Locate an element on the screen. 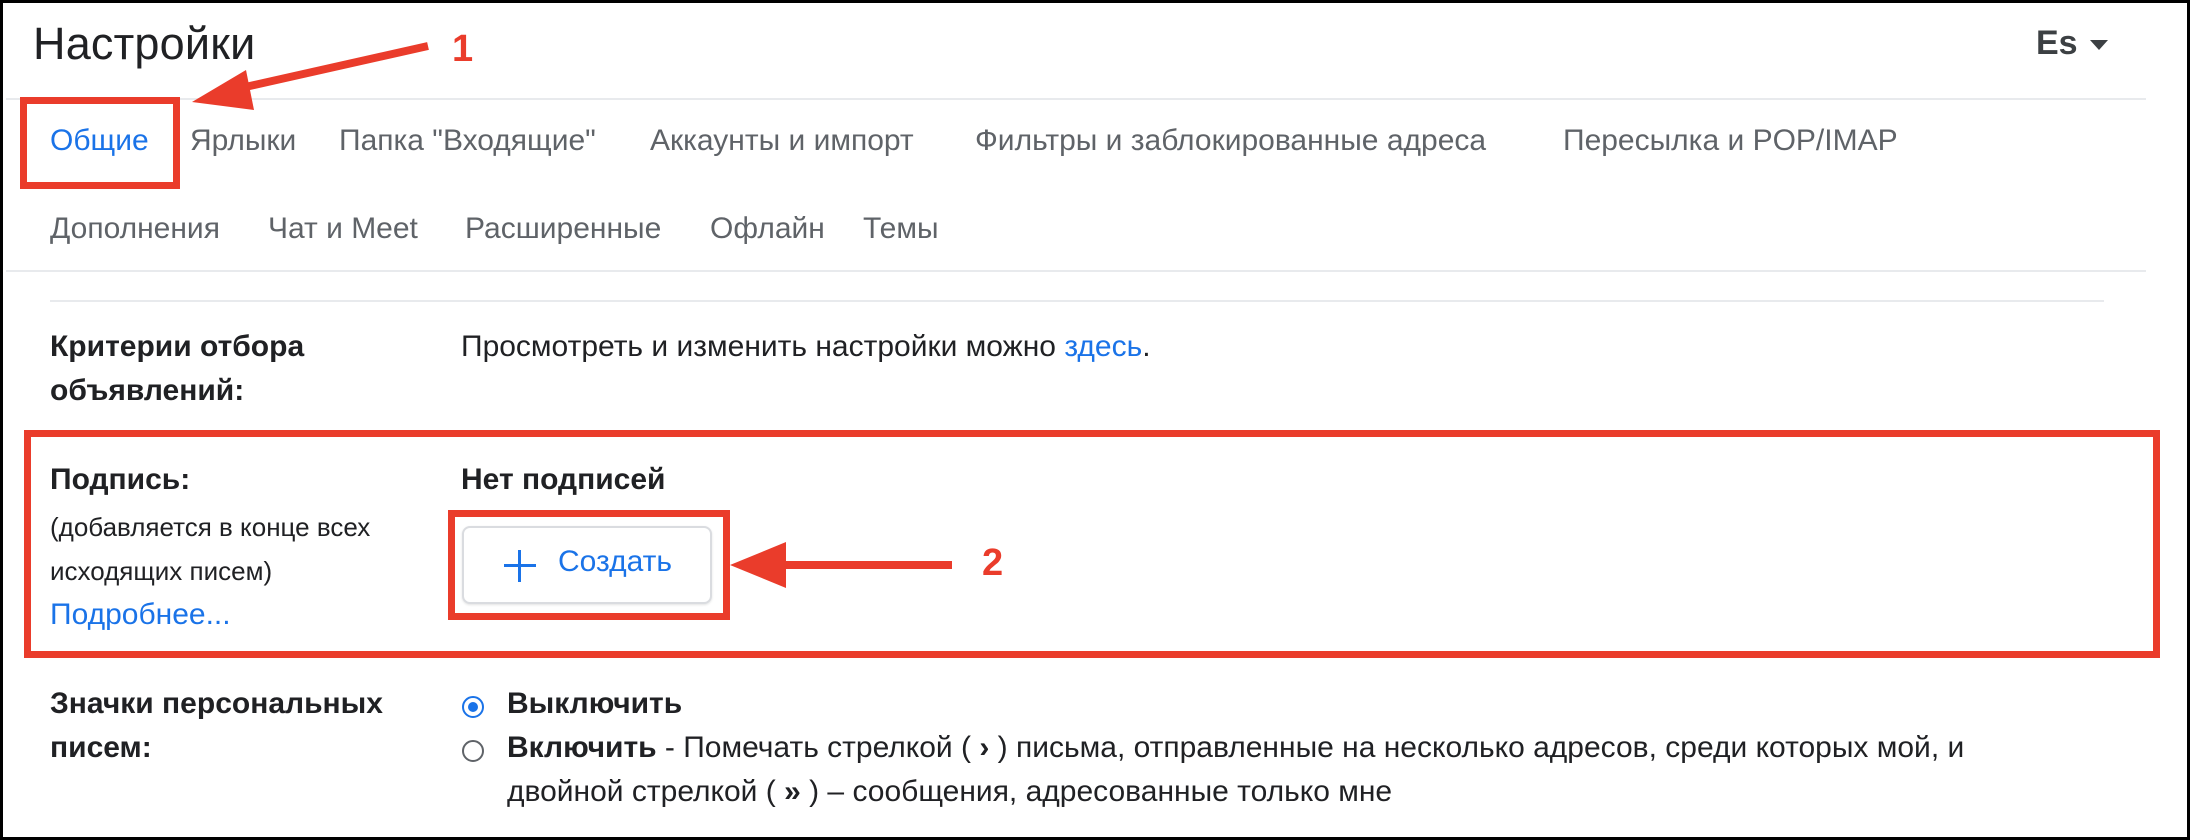 The height and width of the screenshot is (840, 2190). annotation-arrow-2-head is located at coordinates (758, 565).